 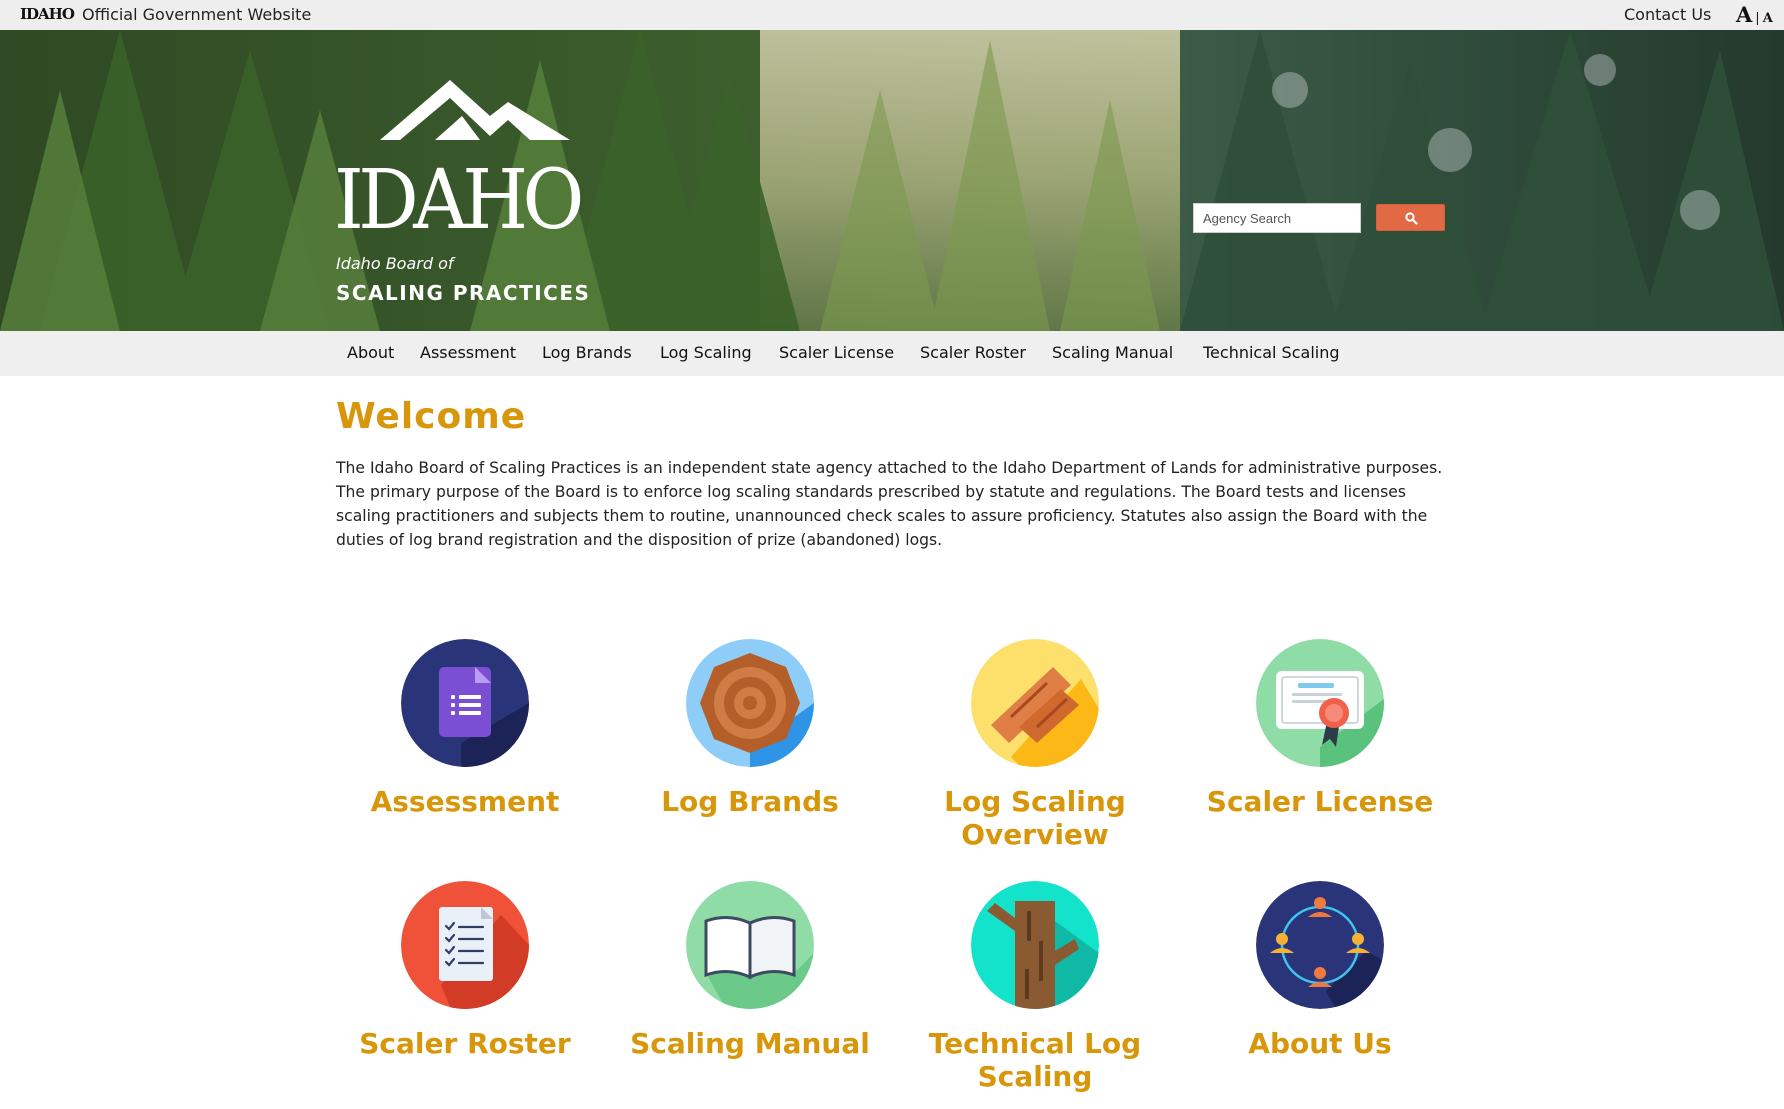 What do you see at coordinates (197, 14) in the screenshot?
I see `official-website-label: Official Government Website` at bounding box center [197, 14].